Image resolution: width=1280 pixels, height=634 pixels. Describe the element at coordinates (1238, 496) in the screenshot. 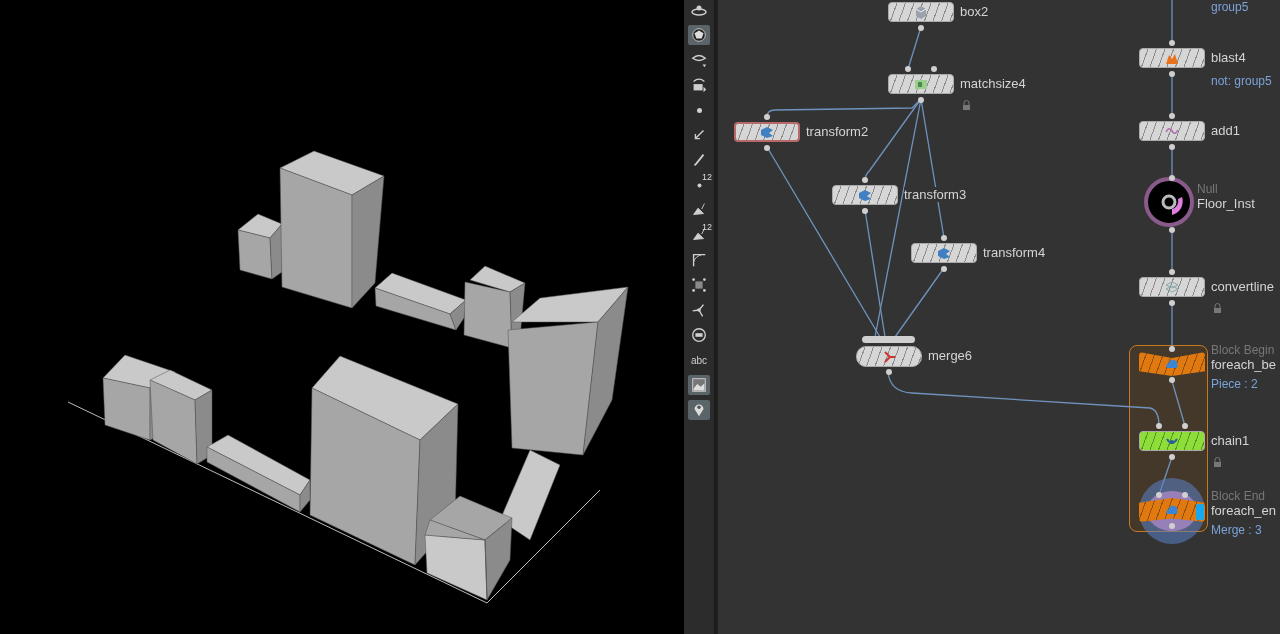

I see `node-type-label: Block End` at that location.